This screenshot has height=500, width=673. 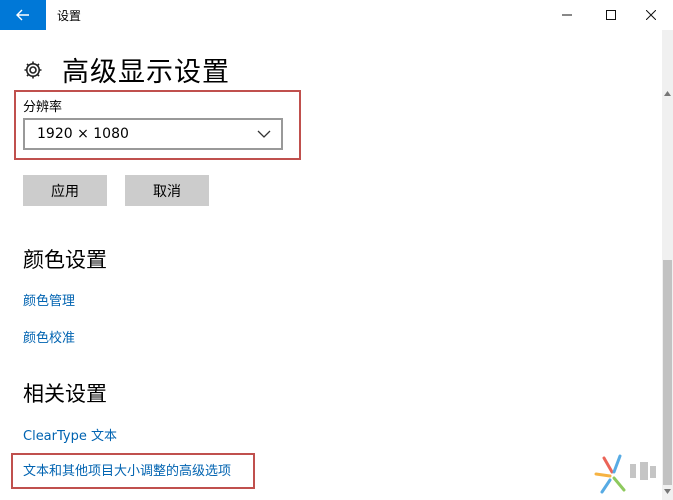 What do you see at coordinates (146, 72) in the screenshot?
I see `page-title: 高级显示设置` at bounding box center [146, 72].